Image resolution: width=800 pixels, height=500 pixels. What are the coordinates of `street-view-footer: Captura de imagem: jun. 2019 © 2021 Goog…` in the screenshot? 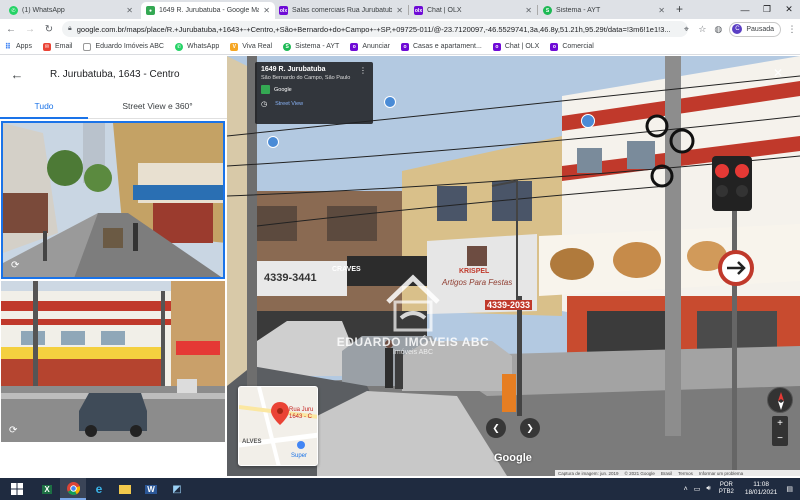 It's located at (677, 473).